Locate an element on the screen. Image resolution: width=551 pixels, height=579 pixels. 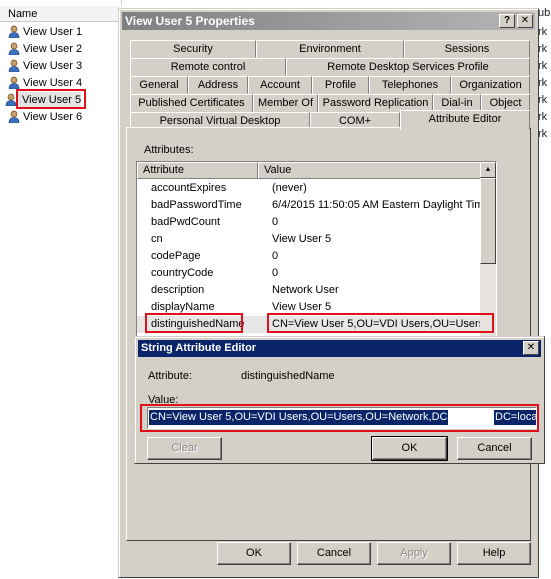
editor-titlebar: String Attribute Editor ✕ is located at coordinates (339, 348).